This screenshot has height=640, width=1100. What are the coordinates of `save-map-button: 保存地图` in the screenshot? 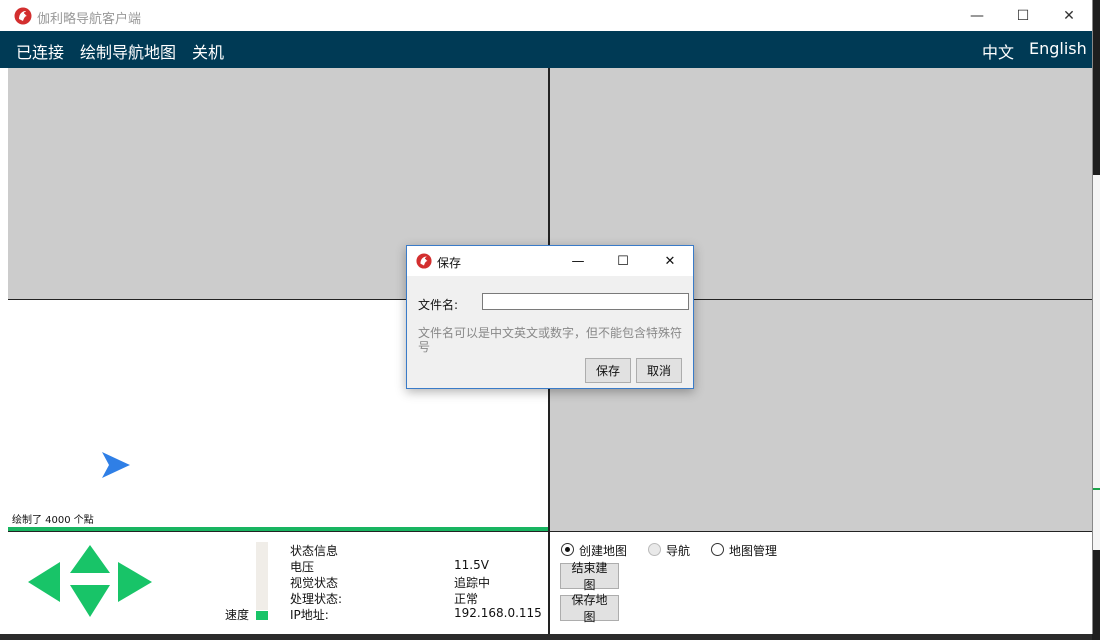 It's located at (589, 608).